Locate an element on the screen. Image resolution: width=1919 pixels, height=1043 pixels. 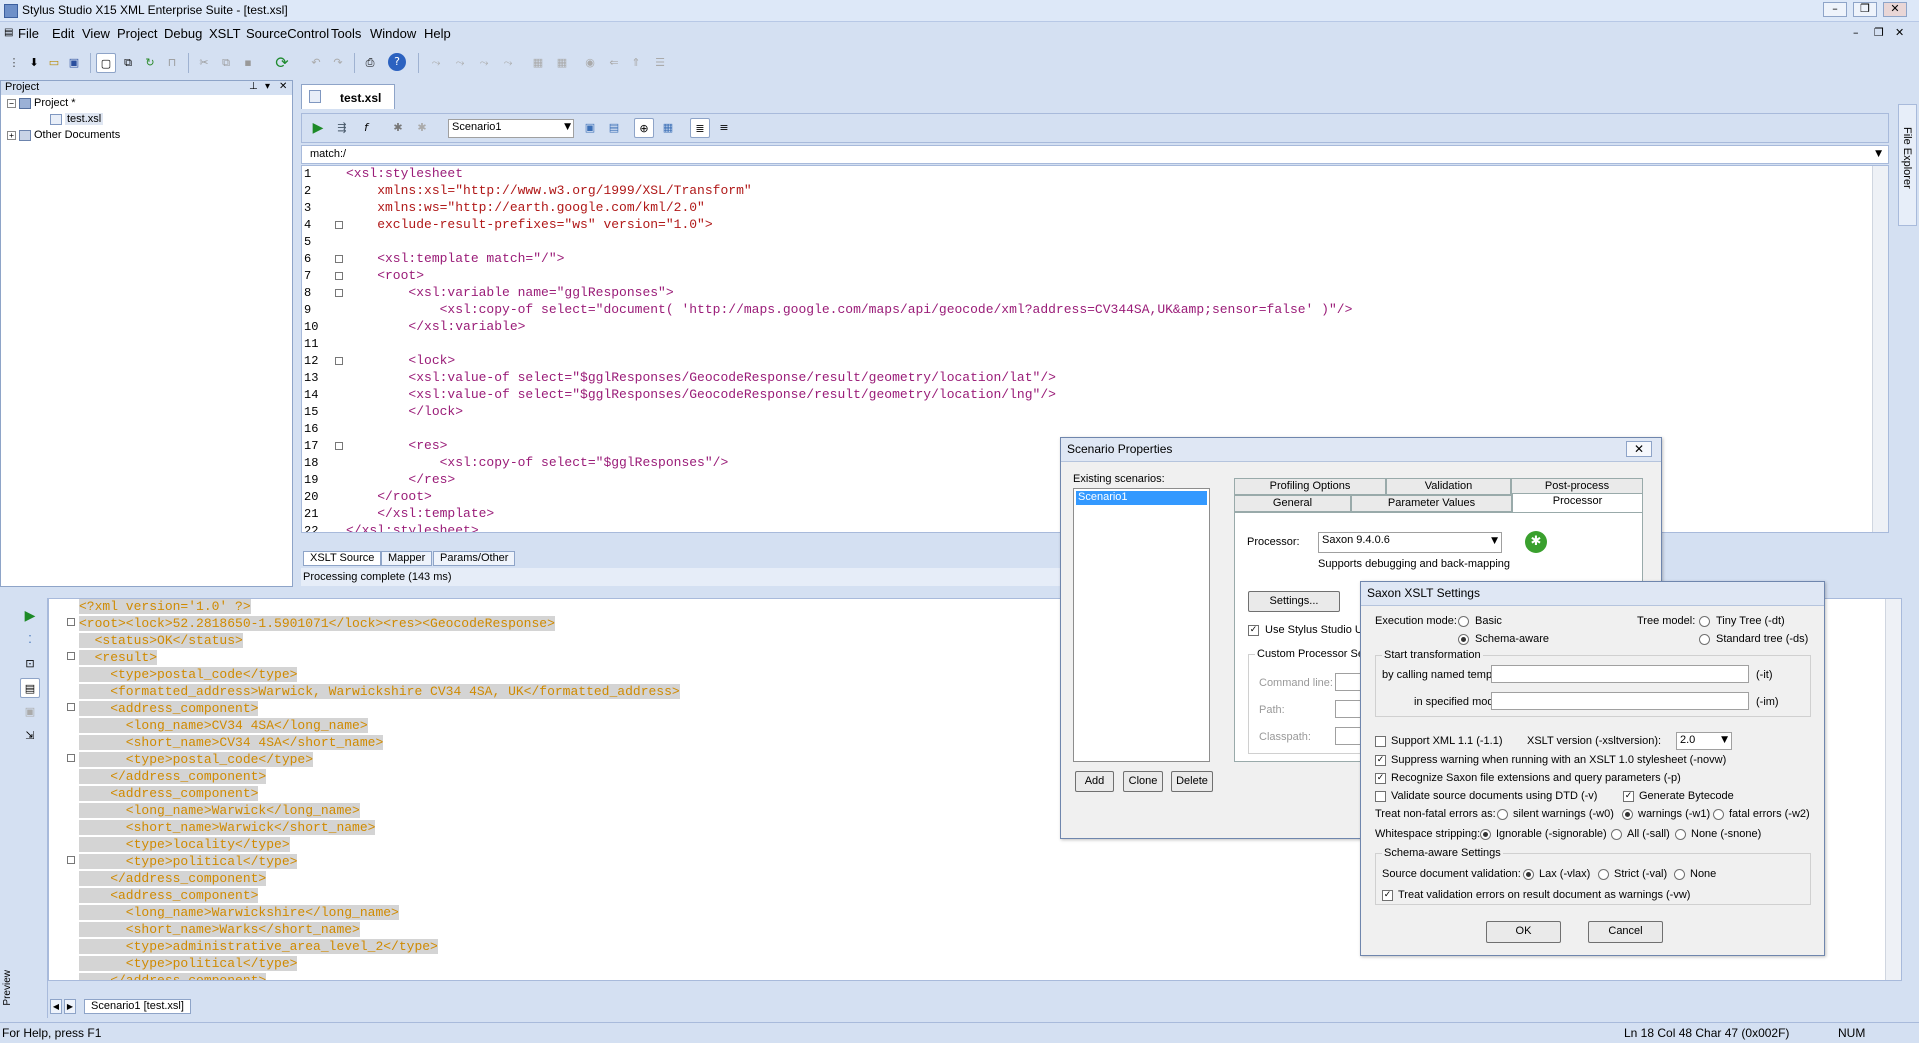
treat-validation-checkbox: ✓ is located at coordinates (1387, 895).